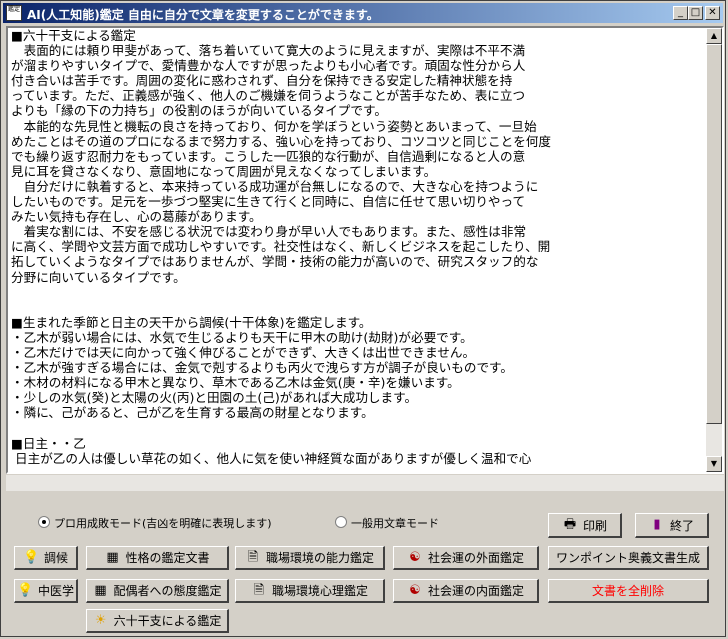 The height and width of the screenshot is (639, 728). What do you see at coordinates (163, 523) in the screenshot?
I see `radio-professional-label: プロ用成敗モード(吉凶を明確に表現します)` at bounding box center [163, 523].